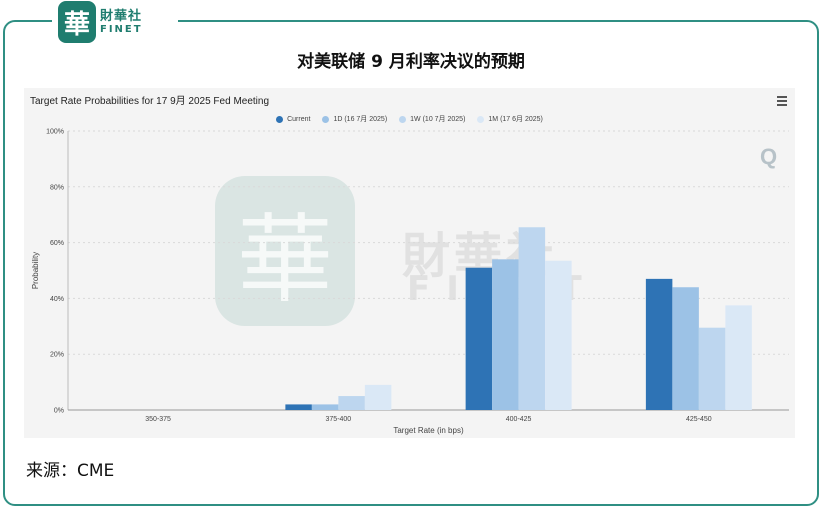 The width and height of the screenshot is (822, 527). I want to click on finet-logo: 華 財華社 FINET, so click(115, 22).